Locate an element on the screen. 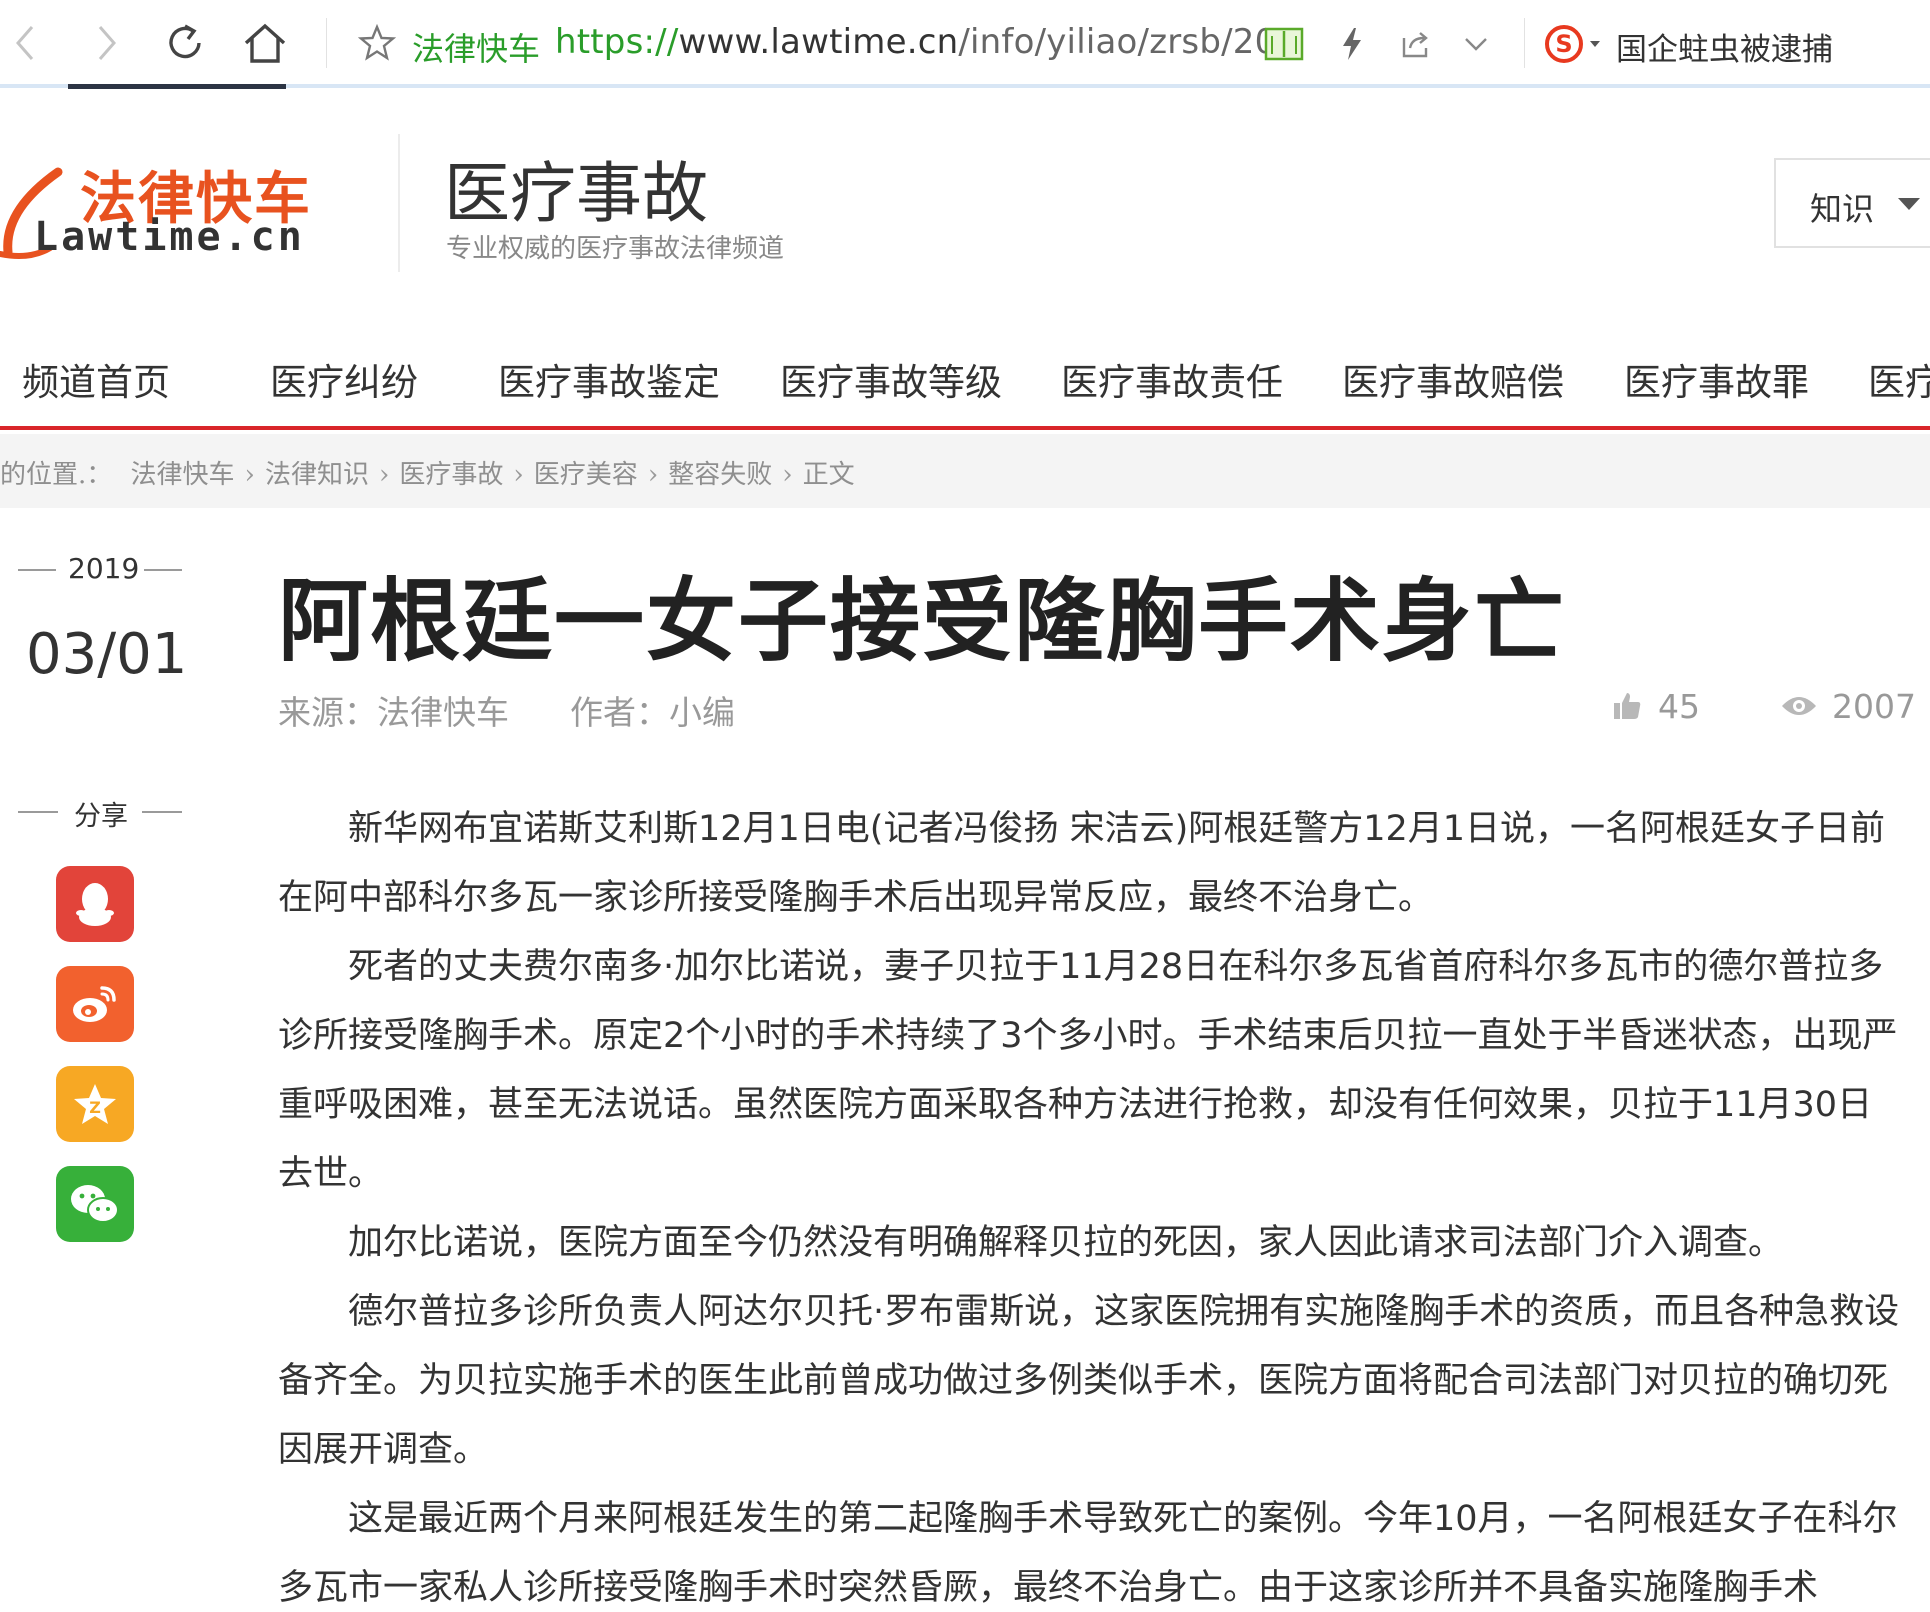 The width and height of the screenshot is (1930, 1612). qzone-star-icon: Z is located at coordinates (95, 1104).